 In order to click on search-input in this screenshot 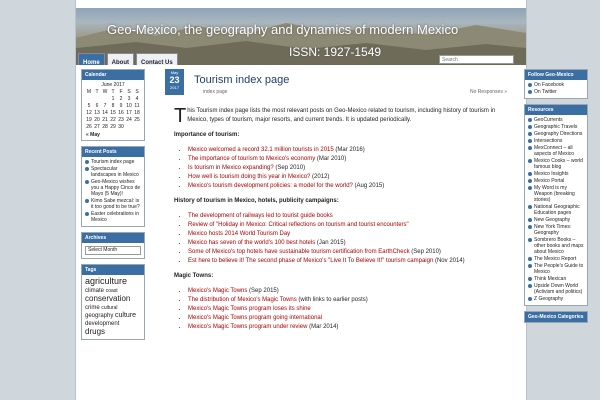, I will do `click(476, 59)`.